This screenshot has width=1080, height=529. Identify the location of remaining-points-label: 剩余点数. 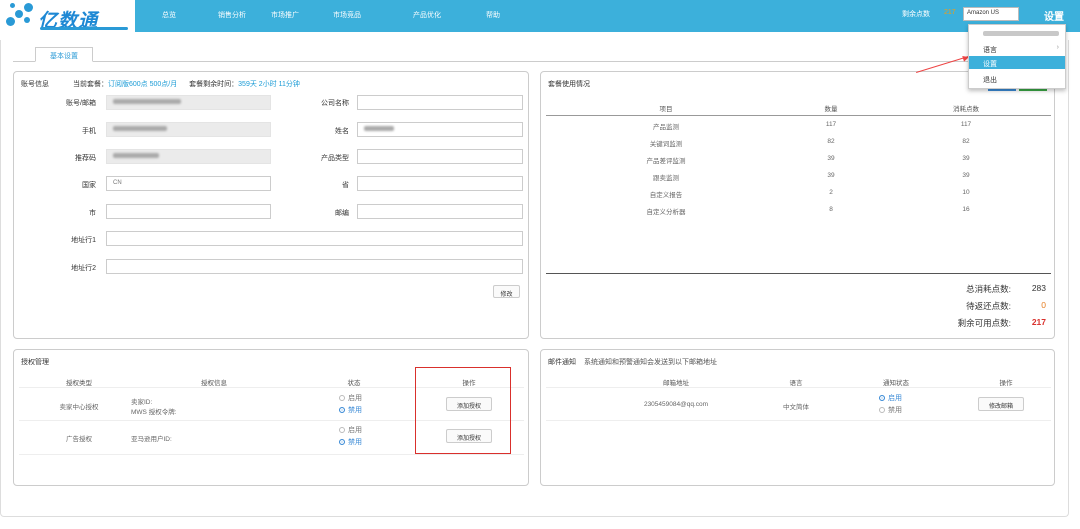
(916, 14).